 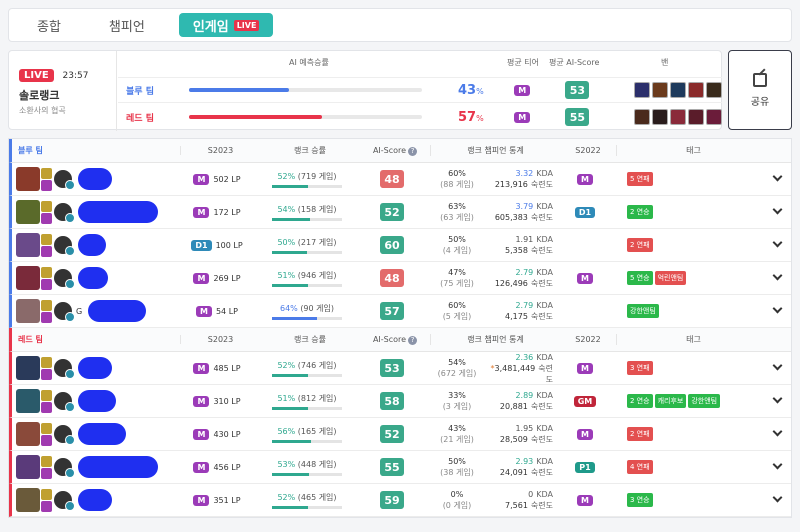 I want to click on rank-winrate: 51% (812 게임), so click(x=307, y=401).